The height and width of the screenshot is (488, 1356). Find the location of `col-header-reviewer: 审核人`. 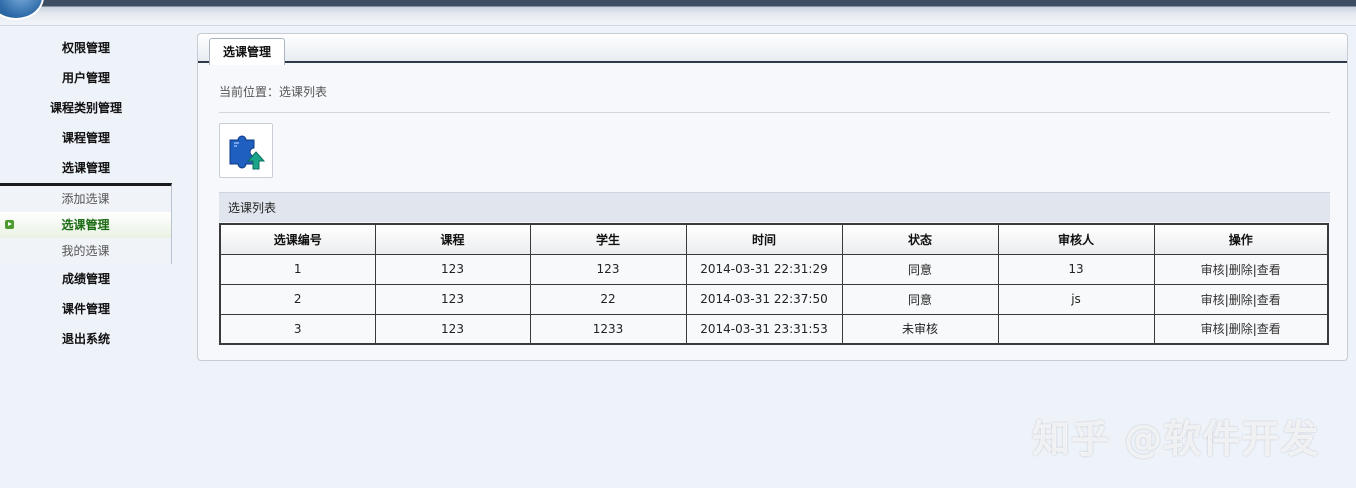

col-header-reviewer: 审核人 is located at coordinates (1076, 239).